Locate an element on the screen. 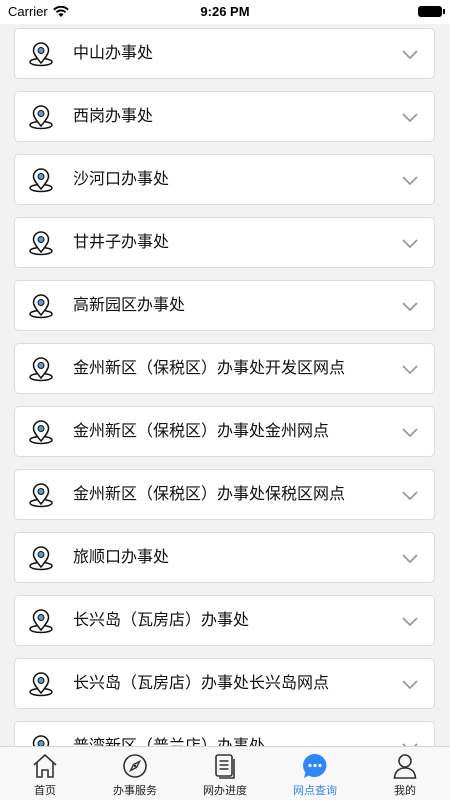  office-row: 旅顺口办事处 is located at coordinates (224, 557).